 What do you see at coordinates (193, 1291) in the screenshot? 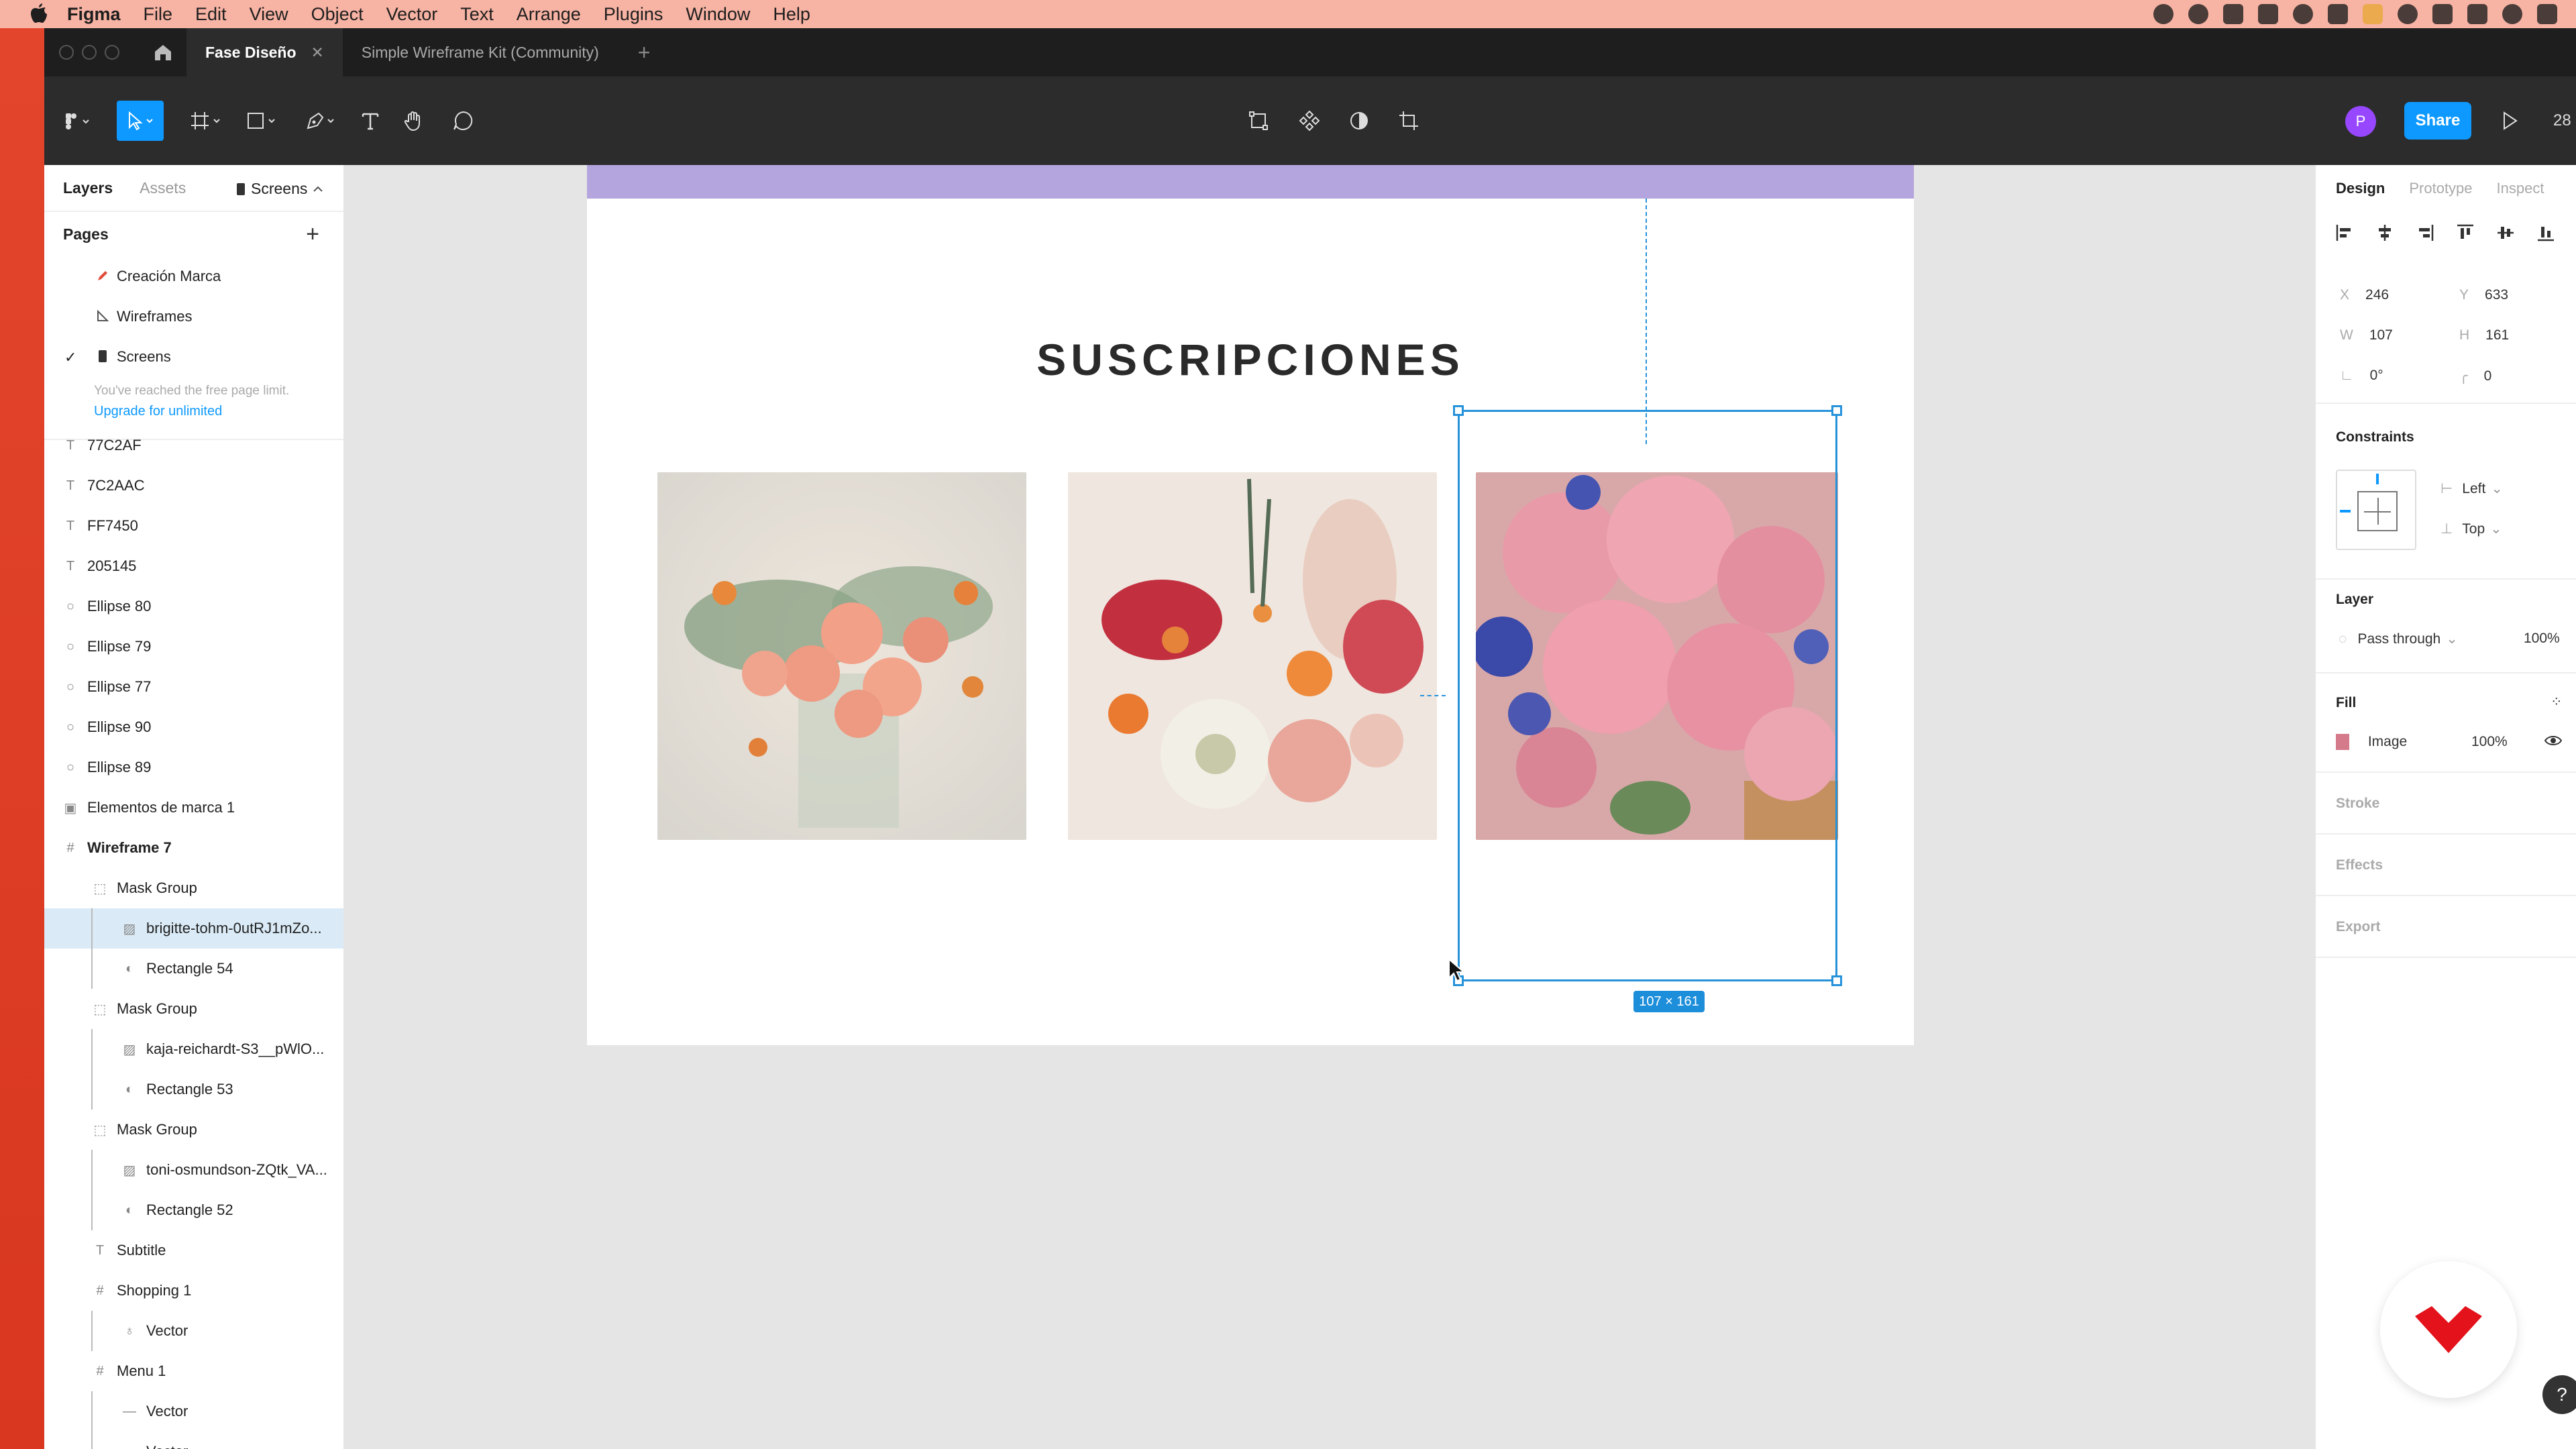
I see `layer-row: # Shopping 1` at bounding box center [193, 1291].